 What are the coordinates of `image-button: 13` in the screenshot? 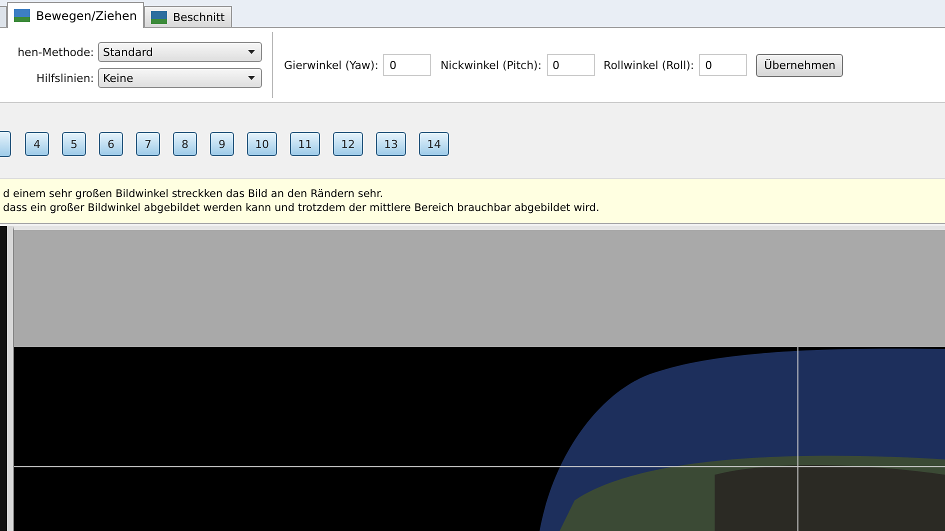 It's located at (391, 144).